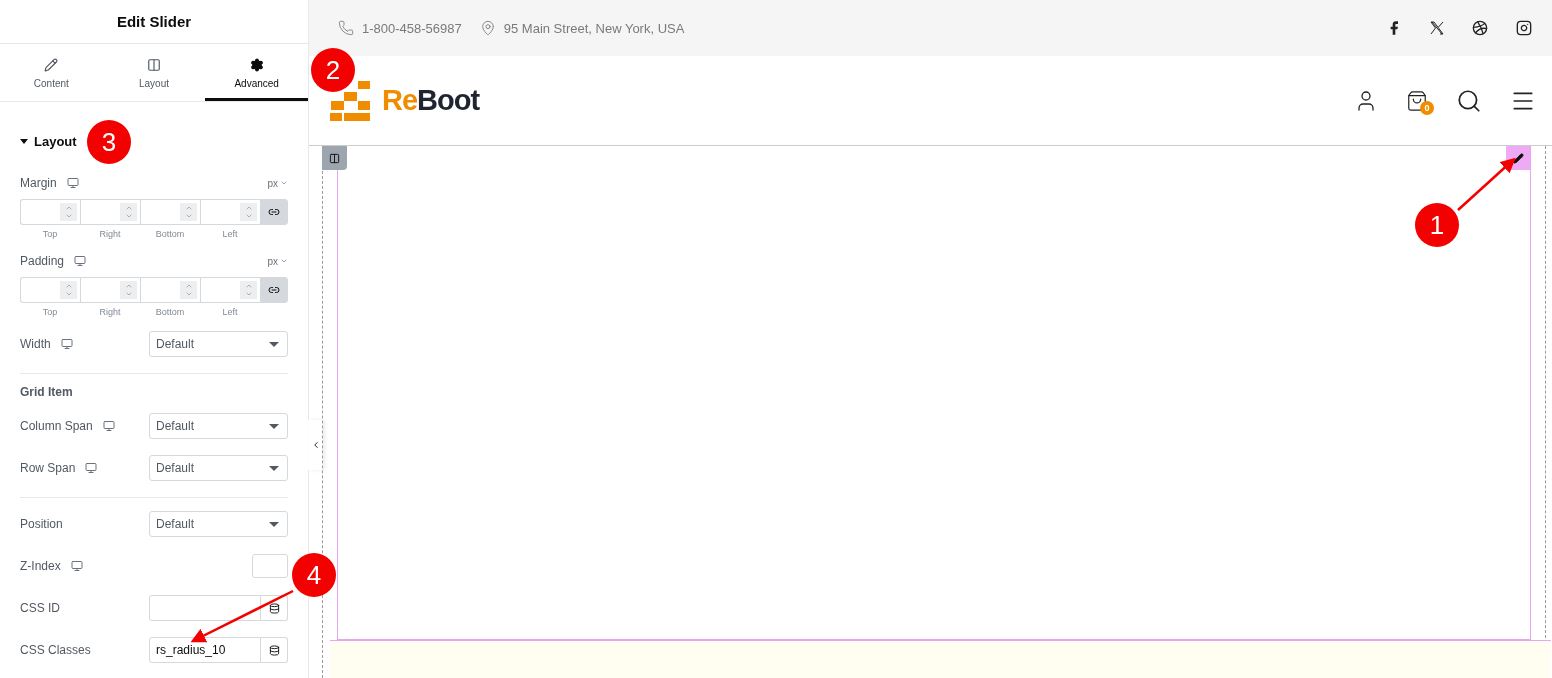 The width and height of the screenshot is (1552, 678). Describe the element at coordinates (1469, 100) in the screenshot. I see `search-icon` at that location.